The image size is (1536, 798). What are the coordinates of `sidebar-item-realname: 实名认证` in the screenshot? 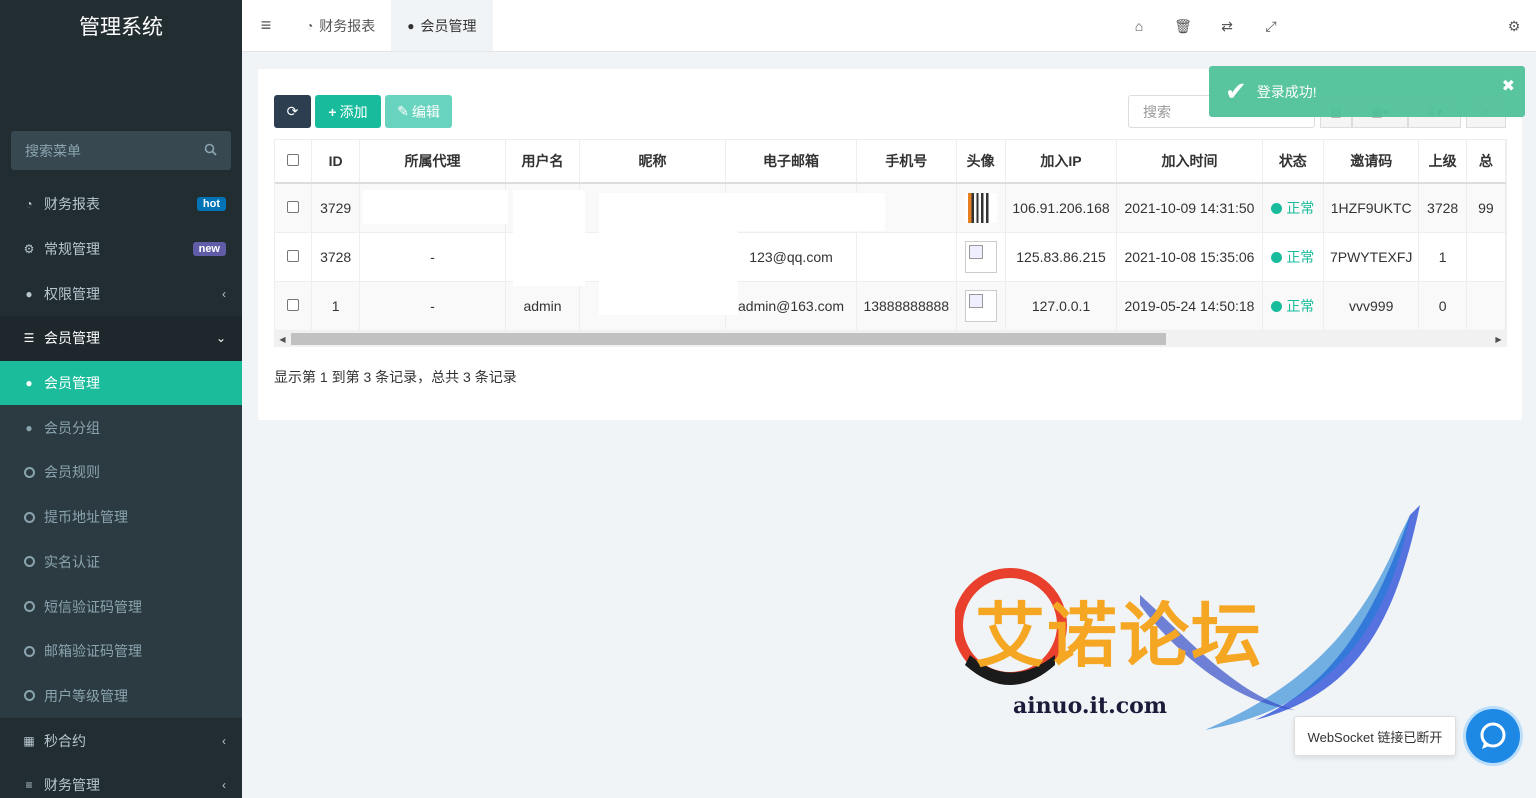 It's located at (121, 562).